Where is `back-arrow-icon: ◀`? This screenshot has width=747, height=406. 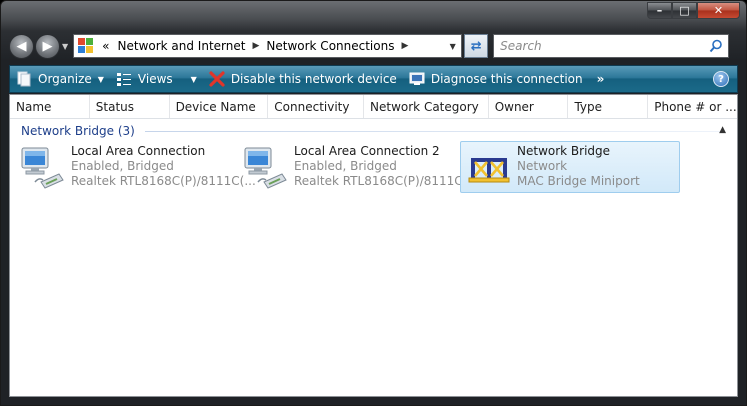 back-arrow-icon: ◀ is located at coordinates (21, 46).